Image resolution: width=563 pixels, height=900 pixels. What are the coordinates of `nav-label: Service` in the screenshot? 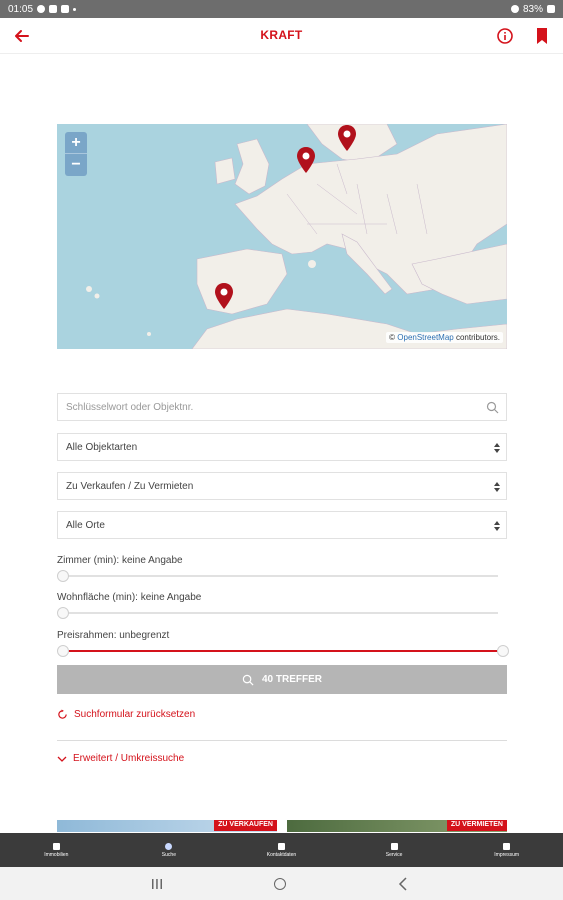 It's located at (394, 854).